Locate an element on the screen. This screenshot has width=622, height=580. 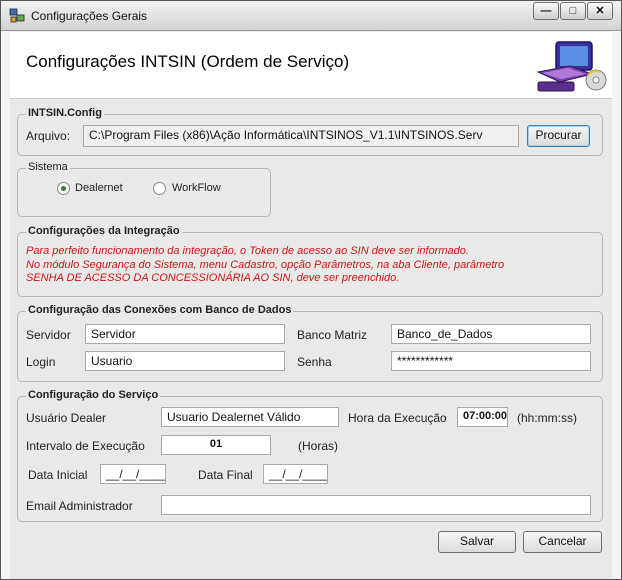
close-button: ✕ is located at coordinates (600, 11).